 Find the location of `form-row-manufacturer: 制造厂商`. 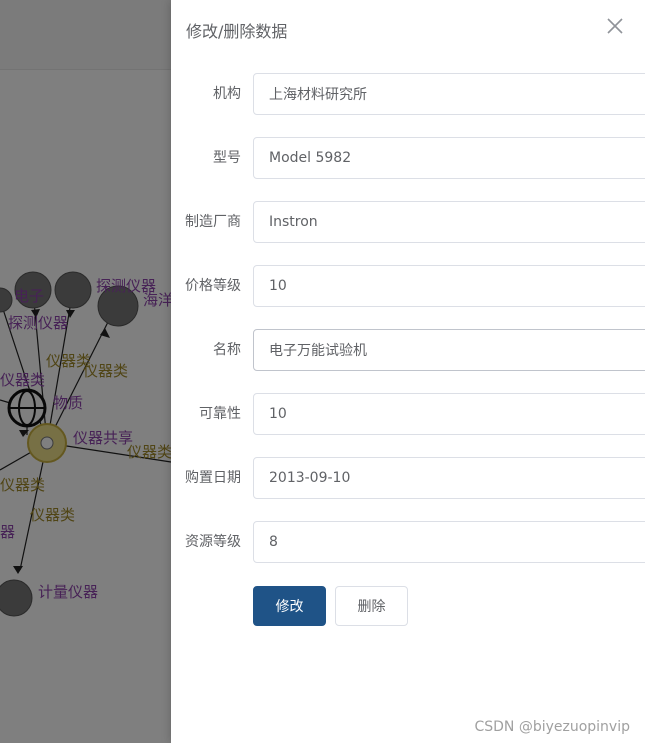

form-row-manufacturer: 制造厂商 is located at coordinates (408, 222).